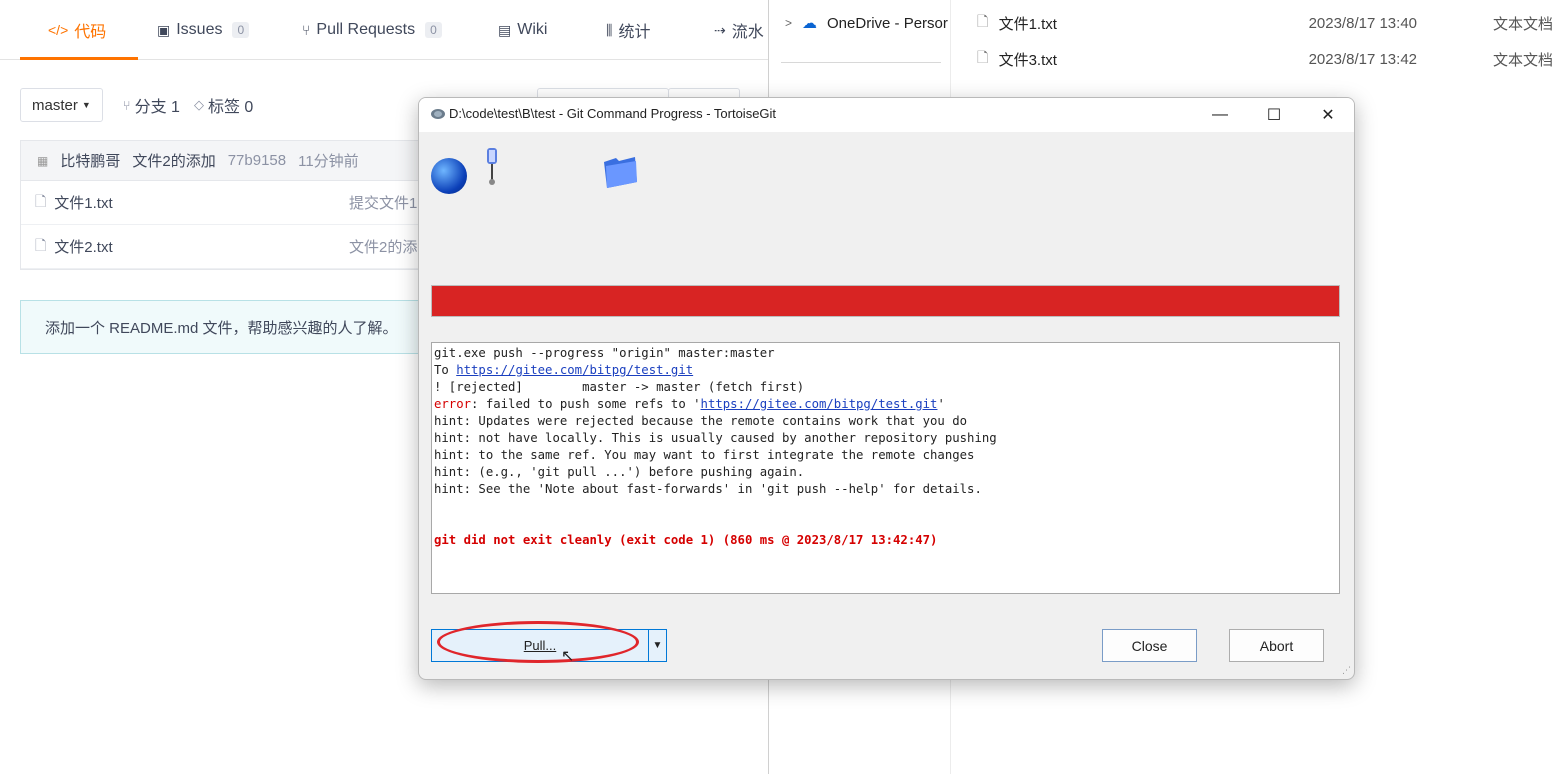 The height and width of the screenshot is (774, 1552). Describe the element at coordinates (720, 29) in the screenshot. I see `pipeline-icon: ⇢` at that location.